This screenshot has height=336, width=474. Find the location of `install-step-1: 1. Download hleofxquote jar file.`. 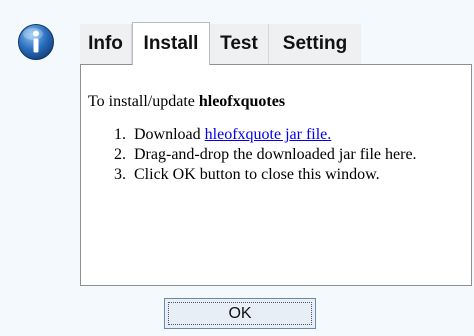

install-step-1: 1. Download hleofxquote jar file. is located at coordinates (284, 135).